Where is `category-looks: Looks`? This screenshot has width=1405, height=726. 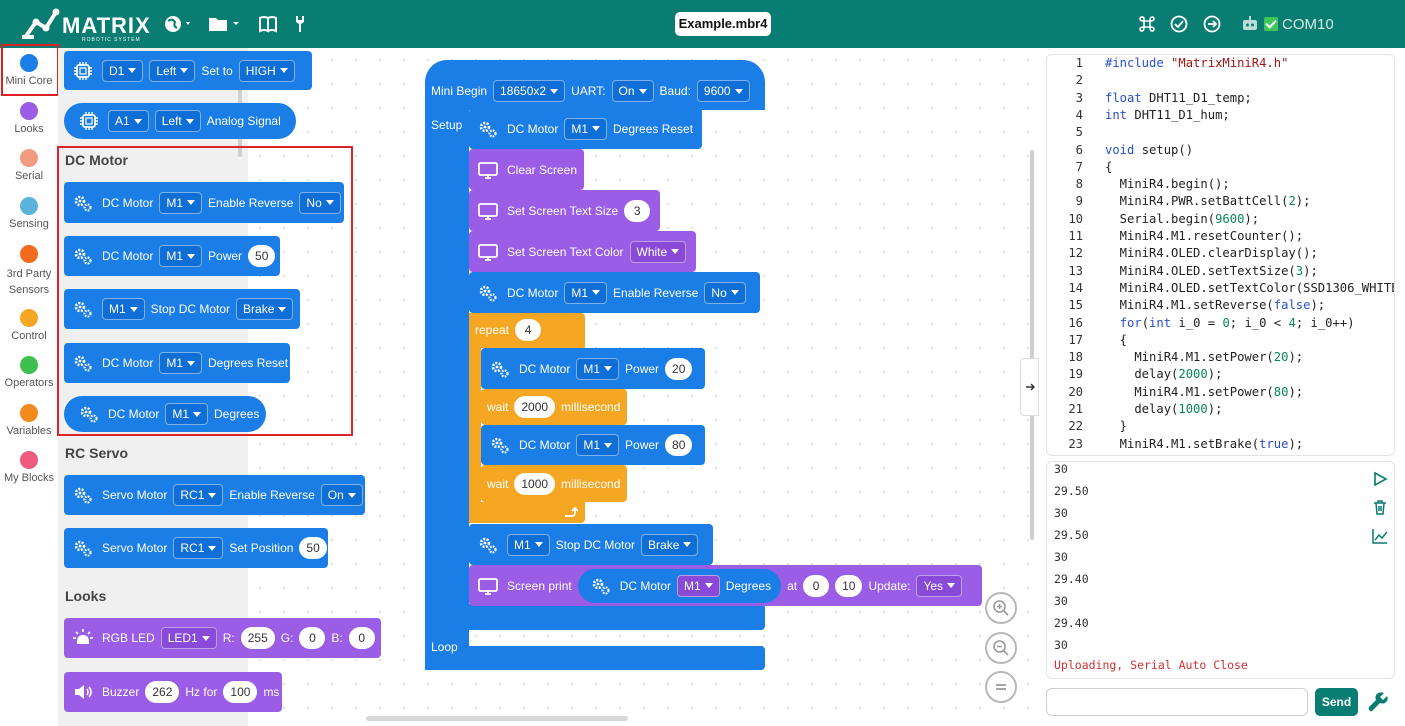
category-looks: Looks is located at coordinates (29, 118).